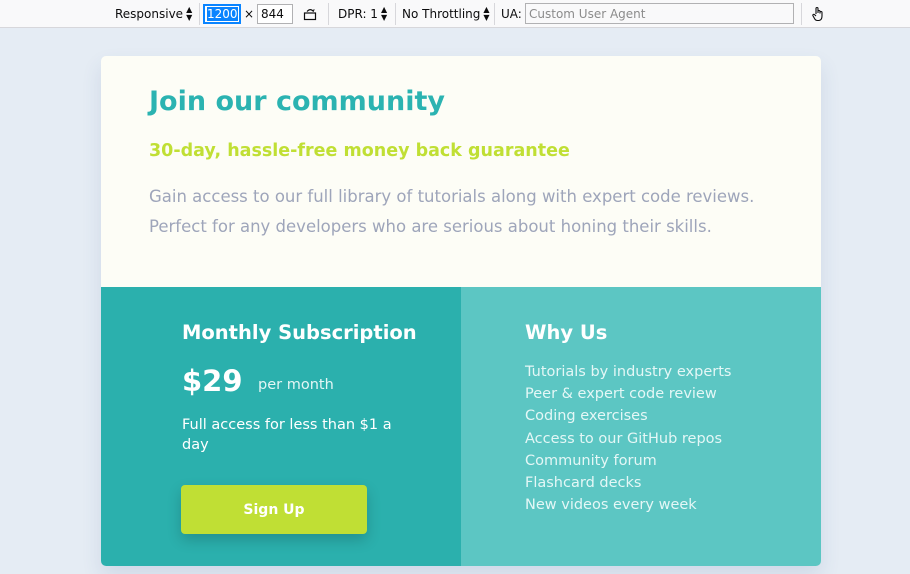 Image resolution: width=910 pixels, height=574 pixels. What do you see at coordinates (272, 14) in the screenshot?
I see `viewport-height-value: 844` at bounding box center [272, 14].